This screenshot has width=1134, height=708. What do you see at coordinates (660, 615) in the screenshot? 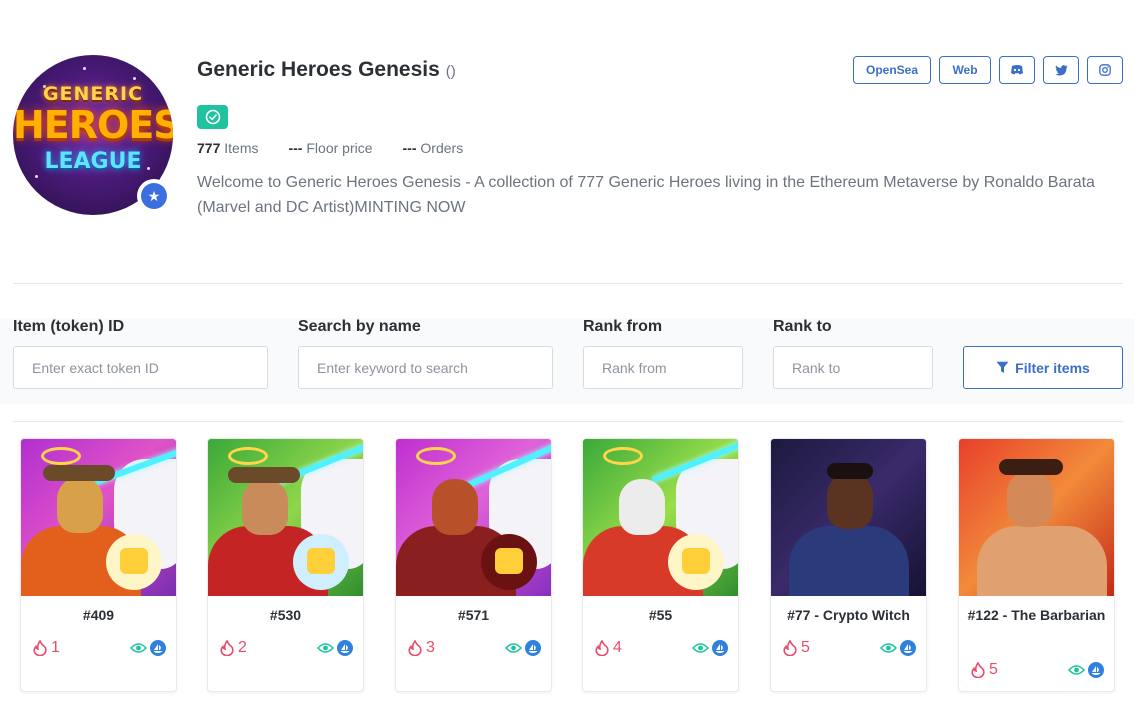
I see `item-name: #55` at bounding box center [660, 615].